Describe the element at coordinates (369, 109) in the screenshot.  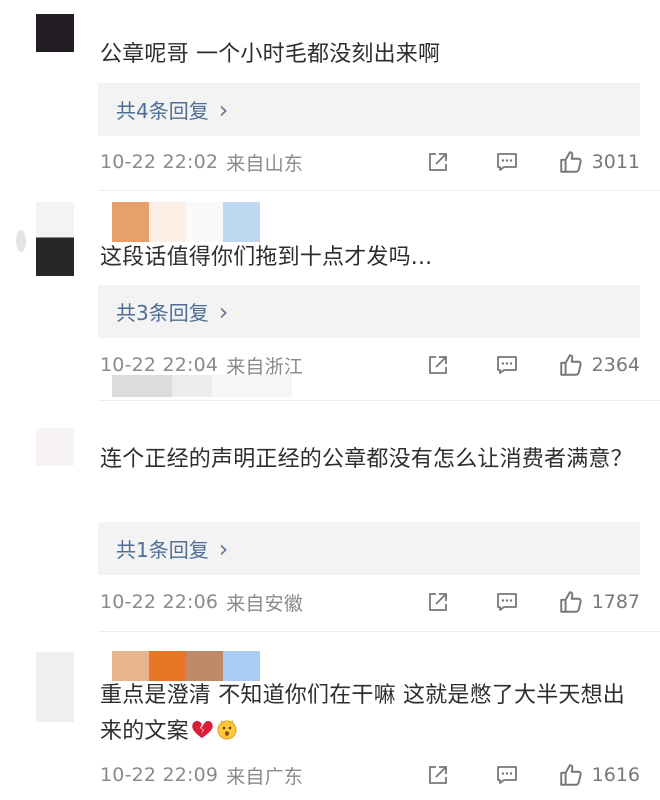
I see `view-replies-button: 共4条回复 ›` at that location.